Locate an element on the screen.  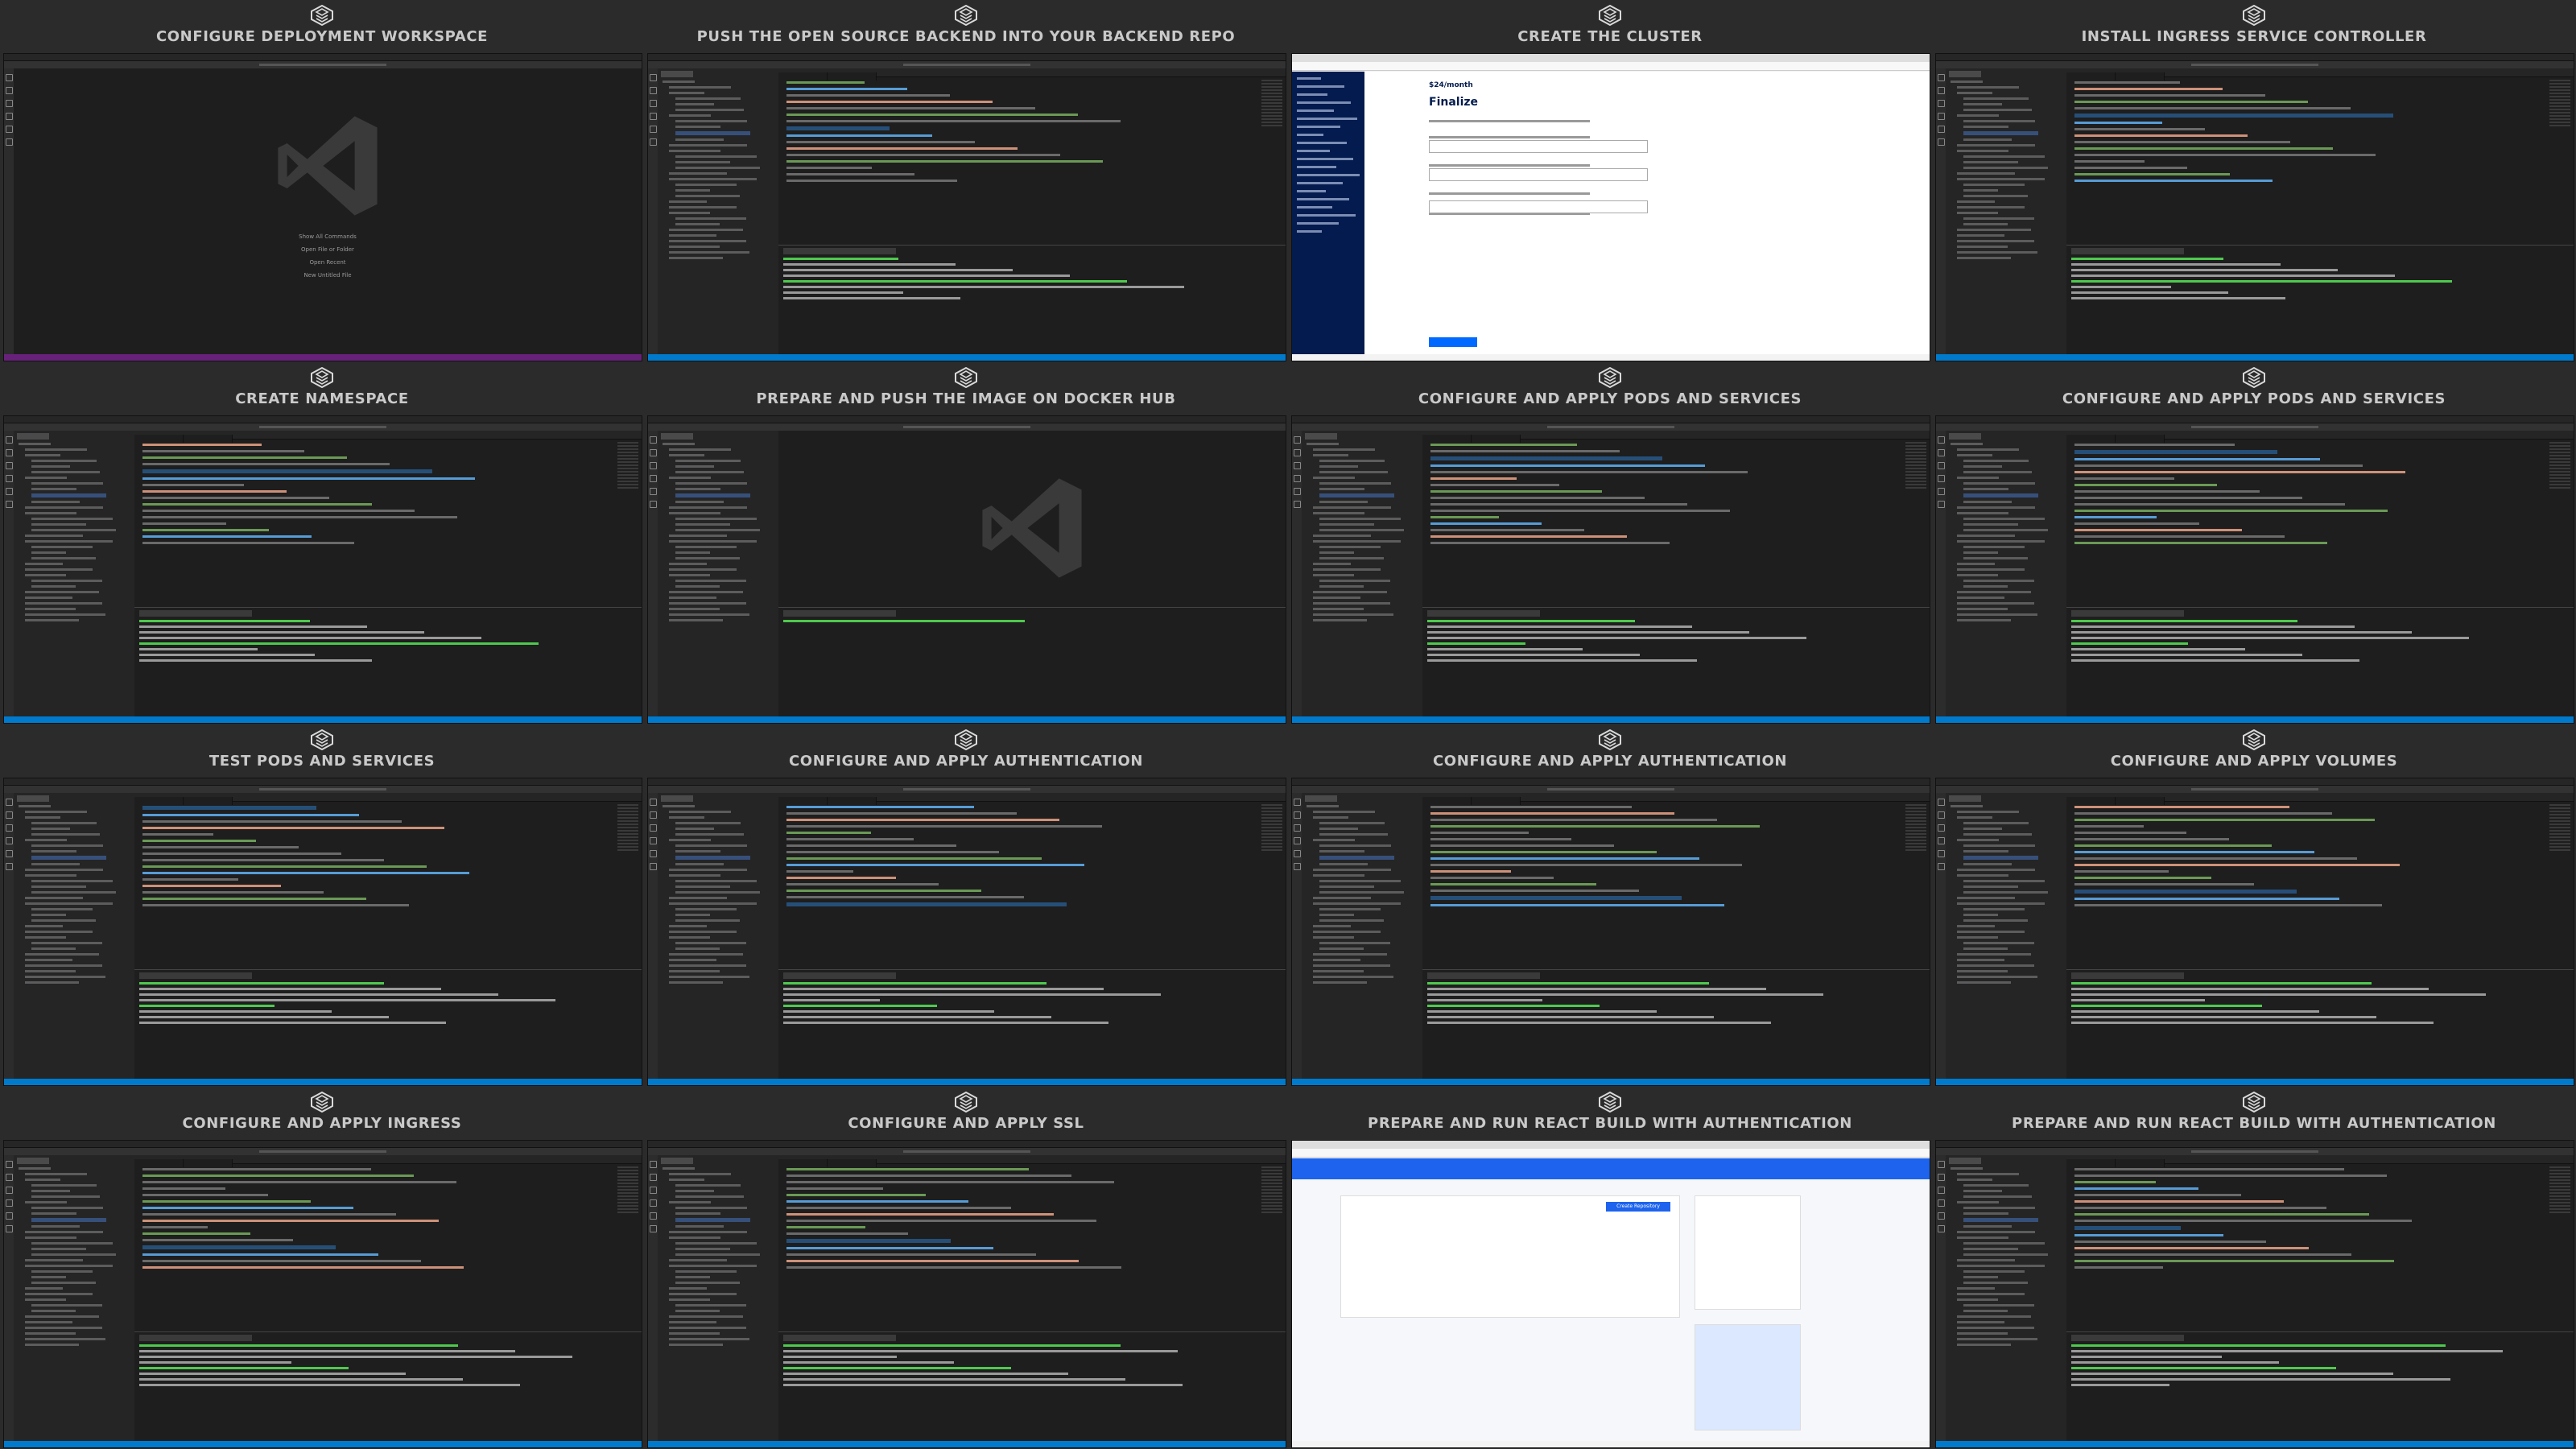
step-title: INSTALL INGRESS SERVICE CONTROLLER is located at coordinates (2254, 36).